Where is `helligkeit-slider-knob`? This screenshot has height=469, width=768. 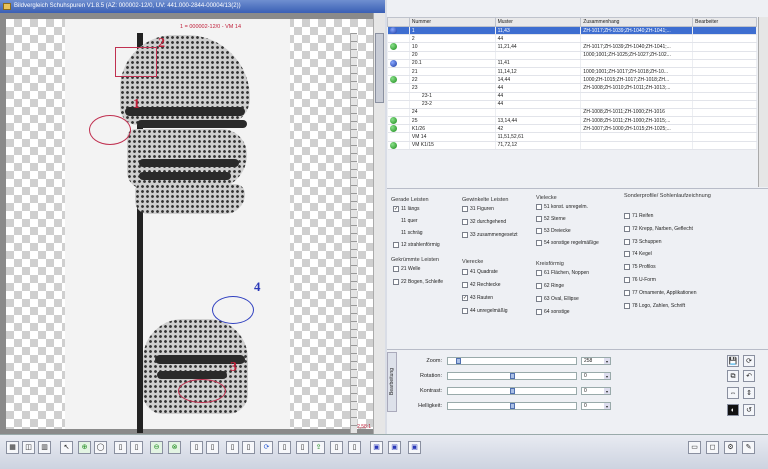 helligkeit-slider-knob is located at coordinates (512, 406).